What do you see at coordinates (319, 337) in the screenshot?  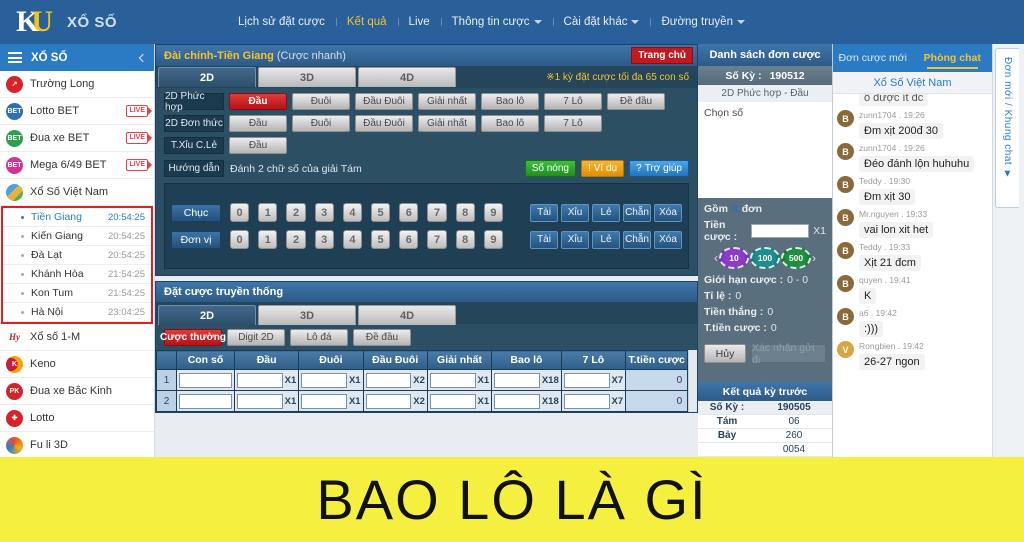 I see `type-lo-da: Lô đá` at bounding box center [319, 337].